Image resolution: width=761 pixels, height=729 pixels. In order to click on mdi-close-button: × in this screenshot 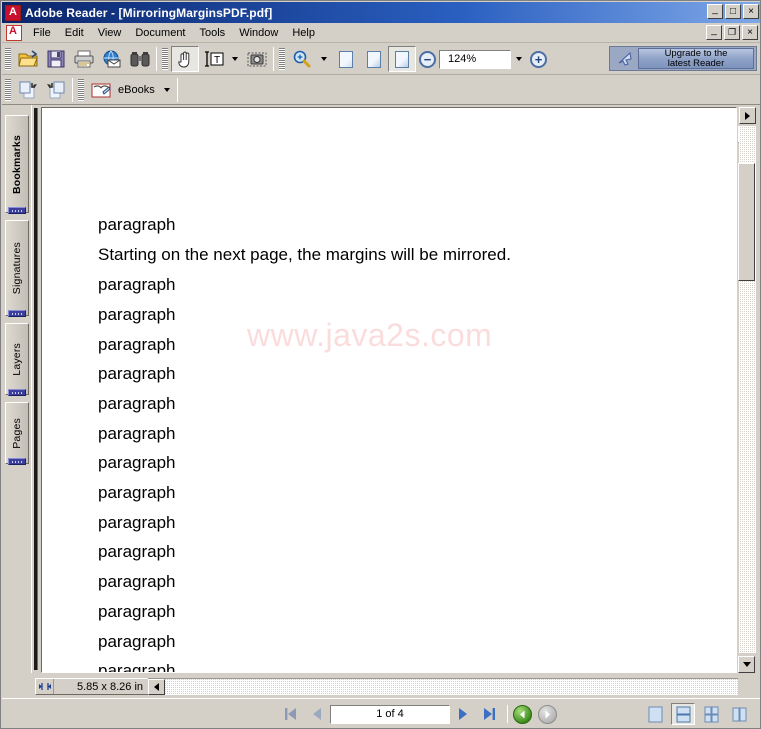, I will do `click(750, 32)`.